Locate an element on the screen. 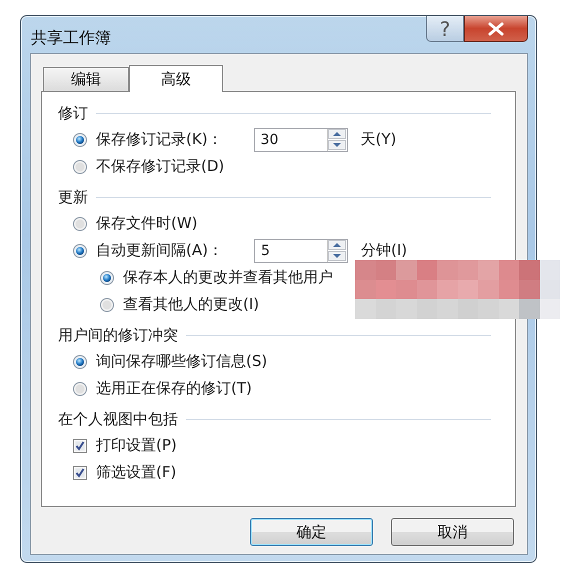  radio-label: 不保存修订记录(D) is located at coordinates (160, 167).